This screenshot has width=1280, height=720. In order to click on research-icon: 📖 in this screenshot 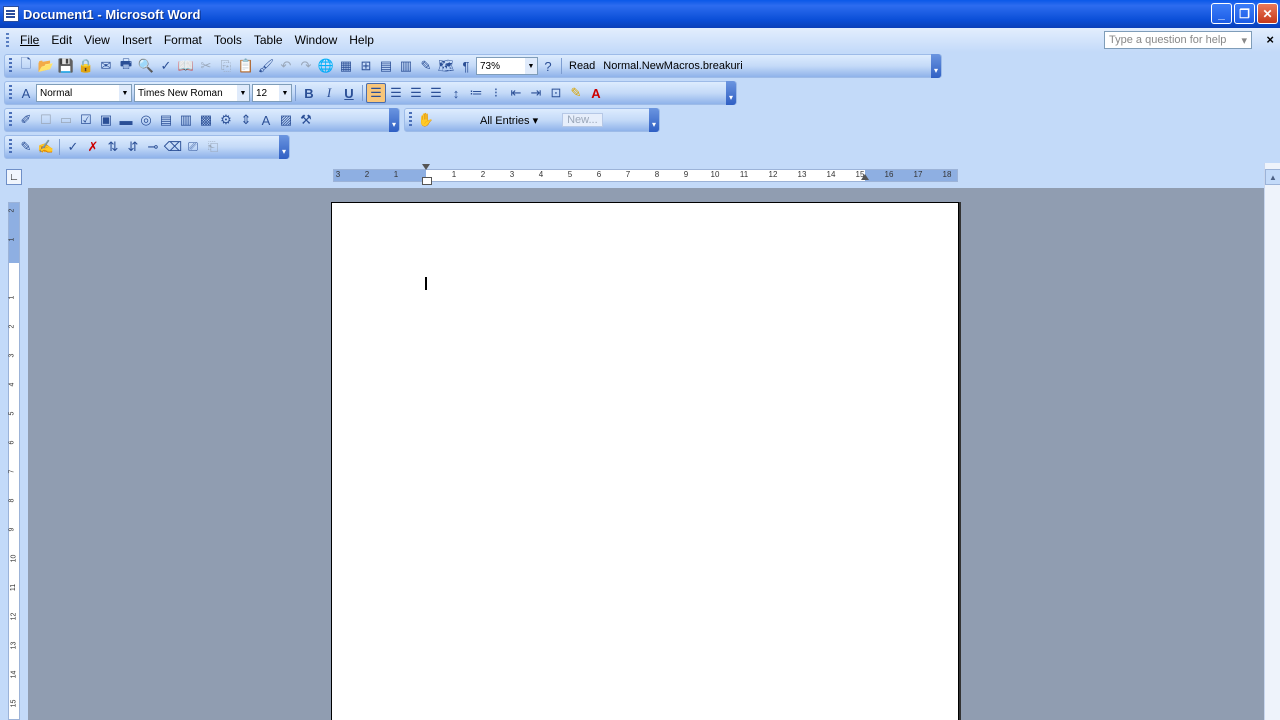, I will do `click(186, 66)`.